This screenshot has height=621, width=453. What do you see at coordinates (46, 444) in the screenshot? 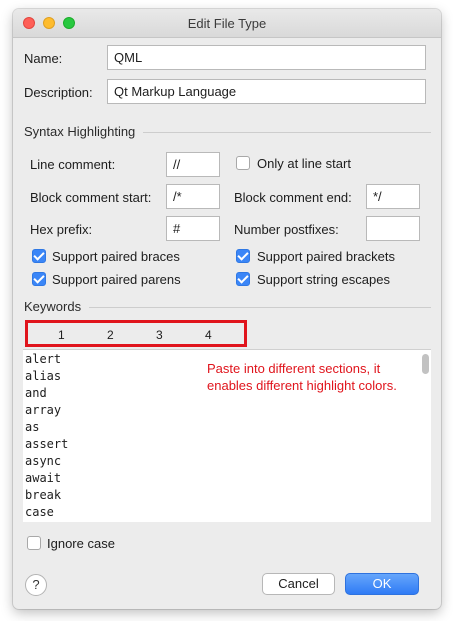
I see `keyword-item: assert` at bounding box center [46, 444].